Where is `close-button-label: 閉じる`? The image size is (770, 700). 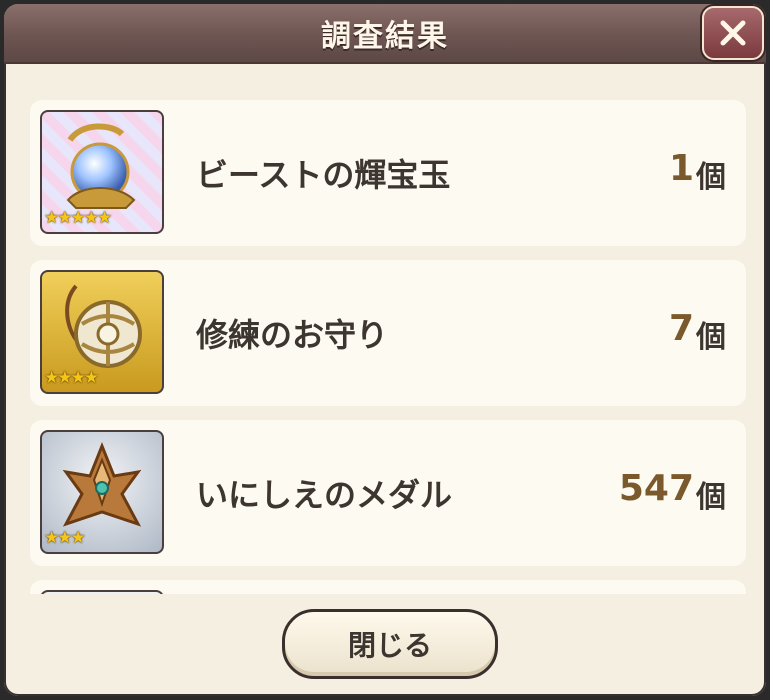 close-button-label: 閉じる is located at coordinates (389, 645).